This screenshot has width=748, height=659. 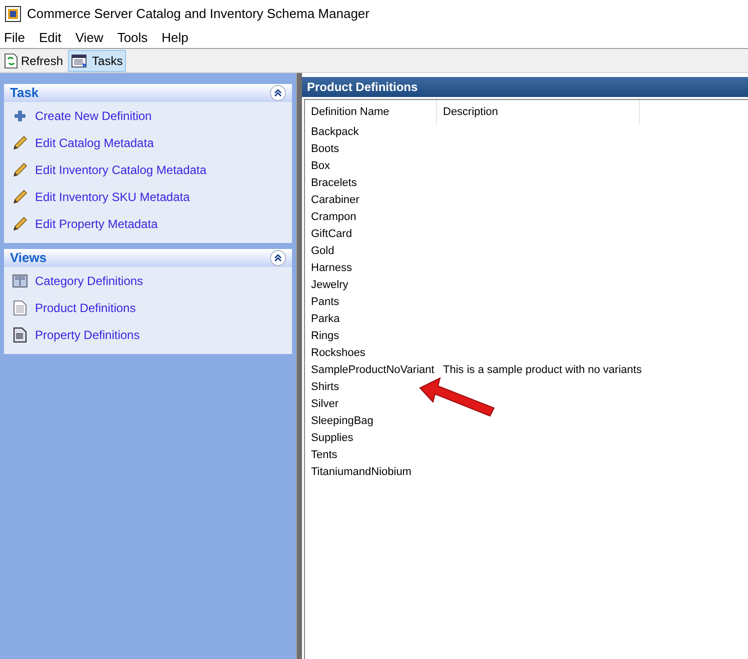 I want to click on list-row: SleepingBag, so click(x=526, y=421).